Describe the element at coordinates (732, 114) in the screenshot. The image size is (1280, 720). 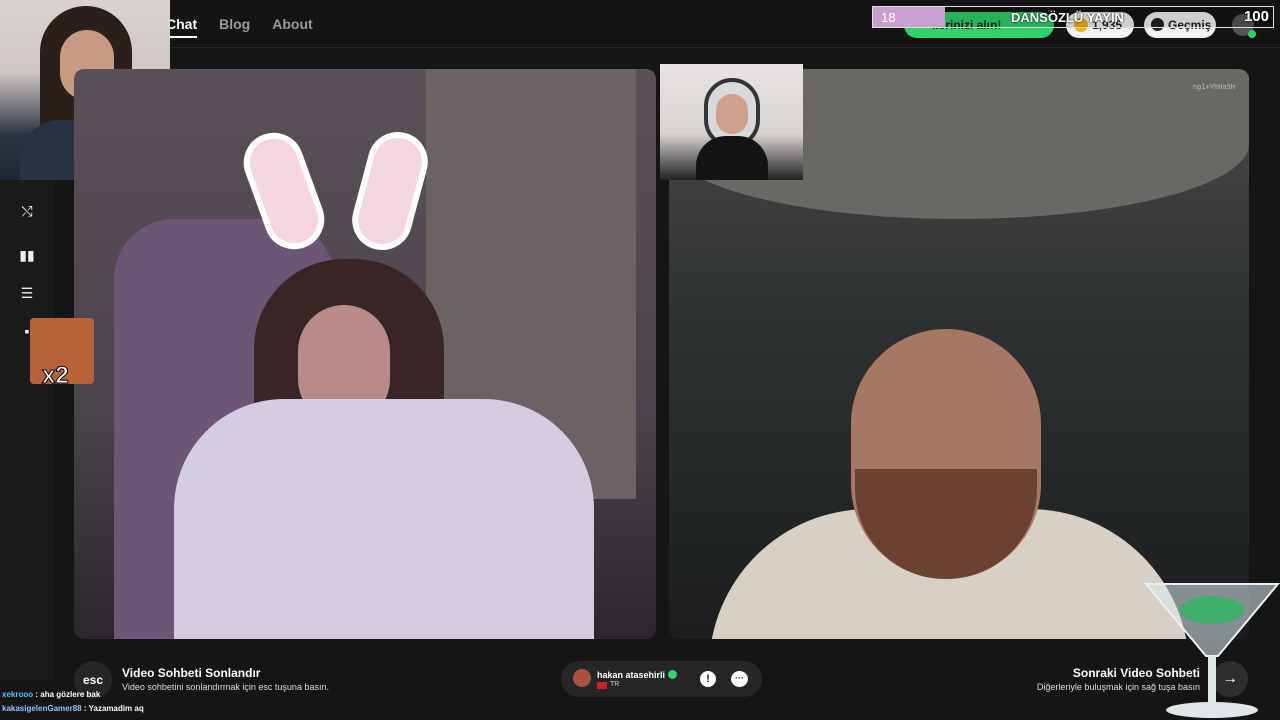
I see `pip-face` at that location.